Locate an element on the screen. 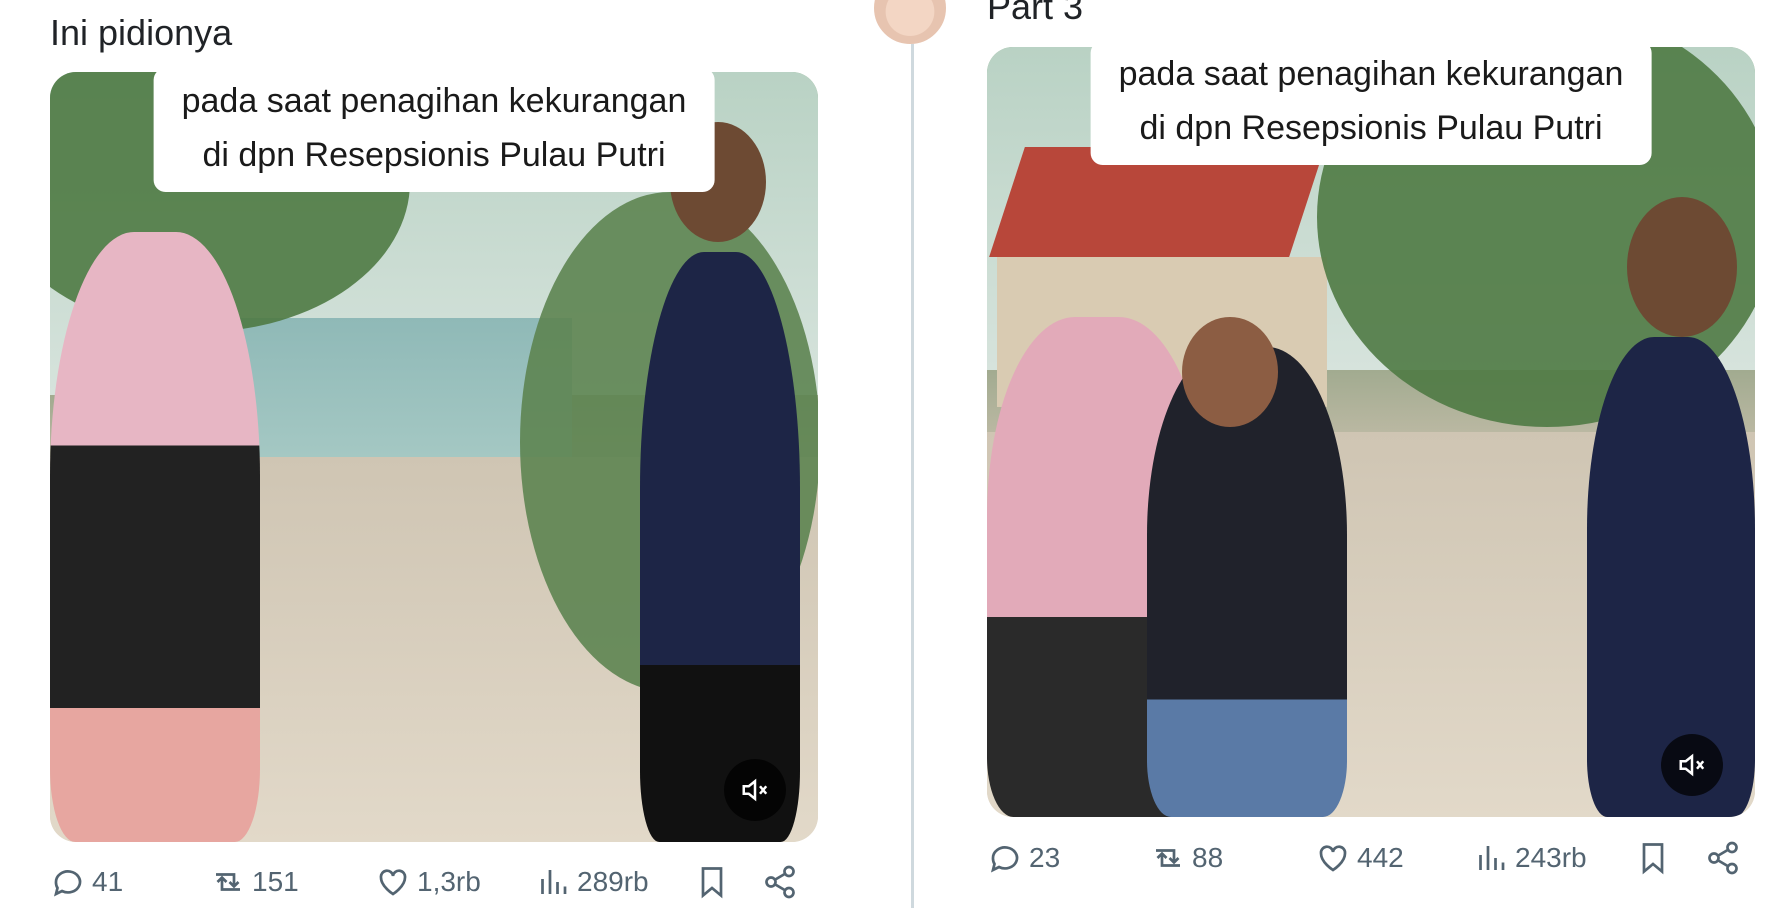 Image resolution: width=1789 pixels, height=914 pixels. video-person-head is located at coordinates (1230, 372).